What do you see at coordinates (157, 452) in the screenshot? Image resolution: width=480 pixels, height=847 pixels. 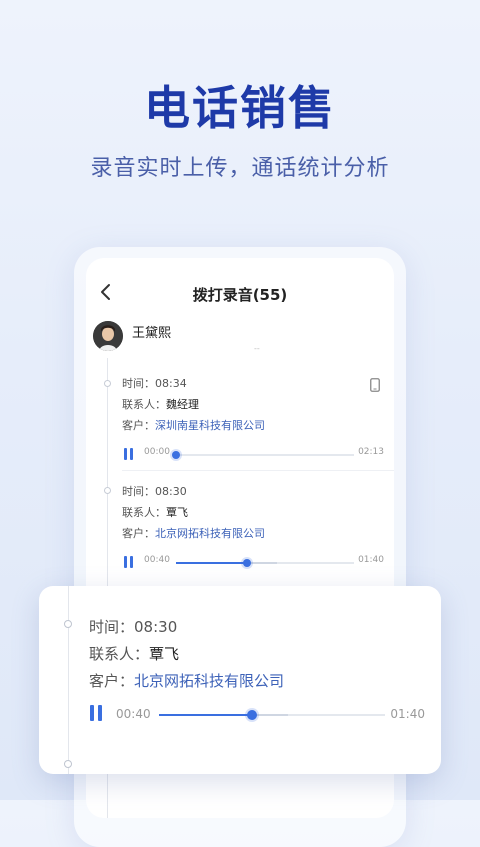 I see `time-current: 00:00` at bounding box center [157, 452].